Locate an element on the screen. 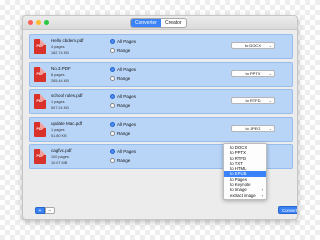 The width and height of the screenshot is (320, 240). format-select-value: to DOCX is located at coordinates (252, 45).